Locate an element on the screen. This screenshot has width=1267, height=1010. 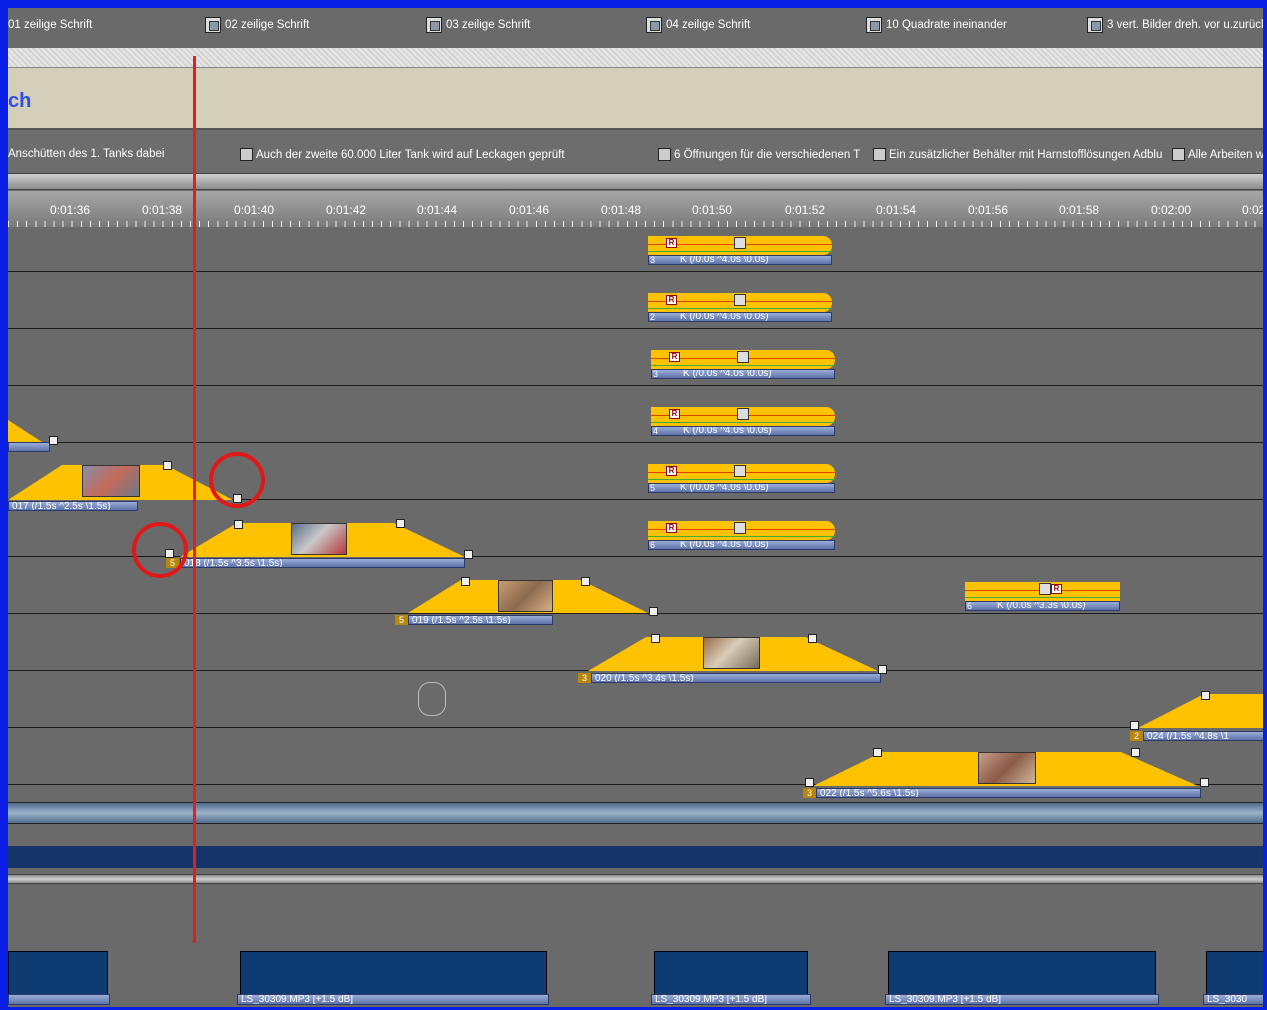
ruler-label: 0:01:56 is located at coordinates (988, 210).